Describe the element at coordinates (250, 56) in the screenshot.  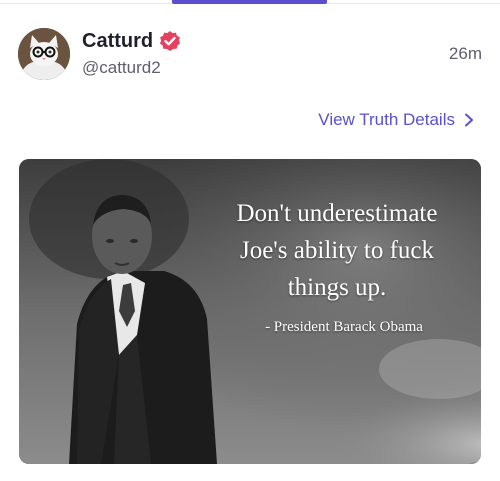
I see `post-header: Catturd @catturd2 26m` at that location.